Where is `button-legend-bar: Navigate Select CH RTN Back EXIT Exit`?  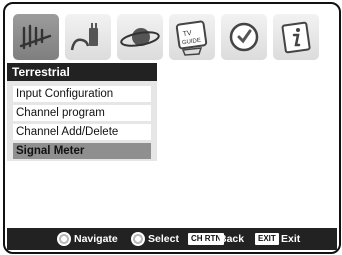
button-legend-bar: Navigate Select CH RTN Back EXIT Exit is located at coordinates (172, 239).